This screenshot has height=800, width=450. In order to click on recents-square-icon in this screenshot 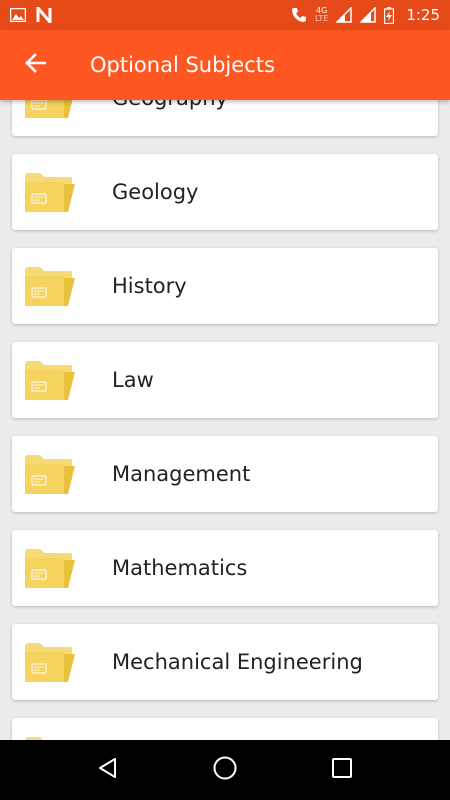, I will do `click(342, 770)`.